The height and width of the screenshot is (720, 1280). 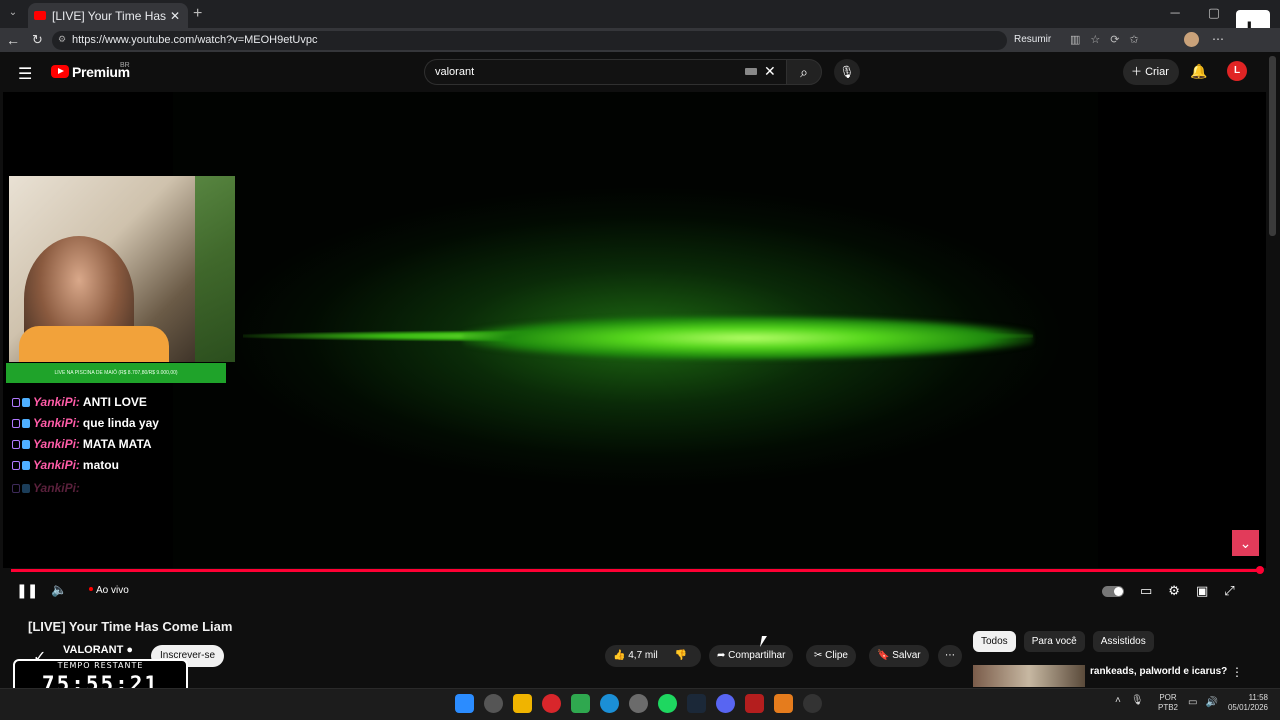 What do you see at coordinates (783, 703) in the screenshot?
I see `orange-app-icon` at bounding box center [783, 703].